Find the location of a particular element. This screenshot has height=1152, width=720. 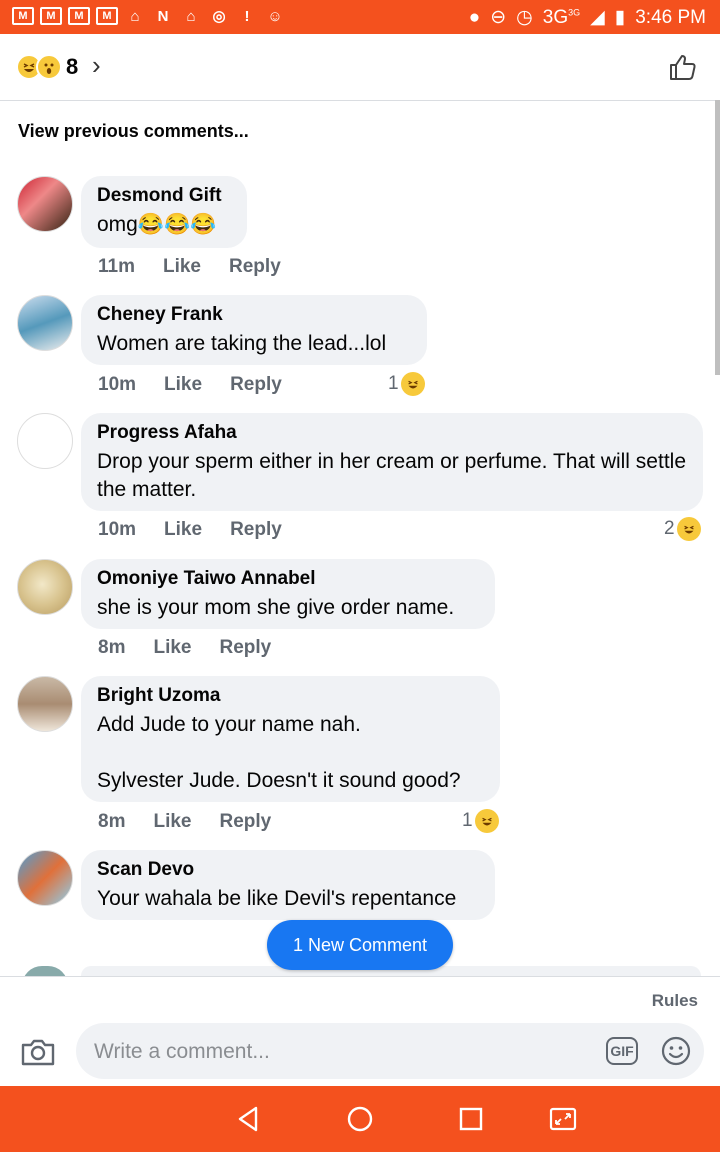

comment-text: omg😂😂😂 is located at coordinates (157, 224).